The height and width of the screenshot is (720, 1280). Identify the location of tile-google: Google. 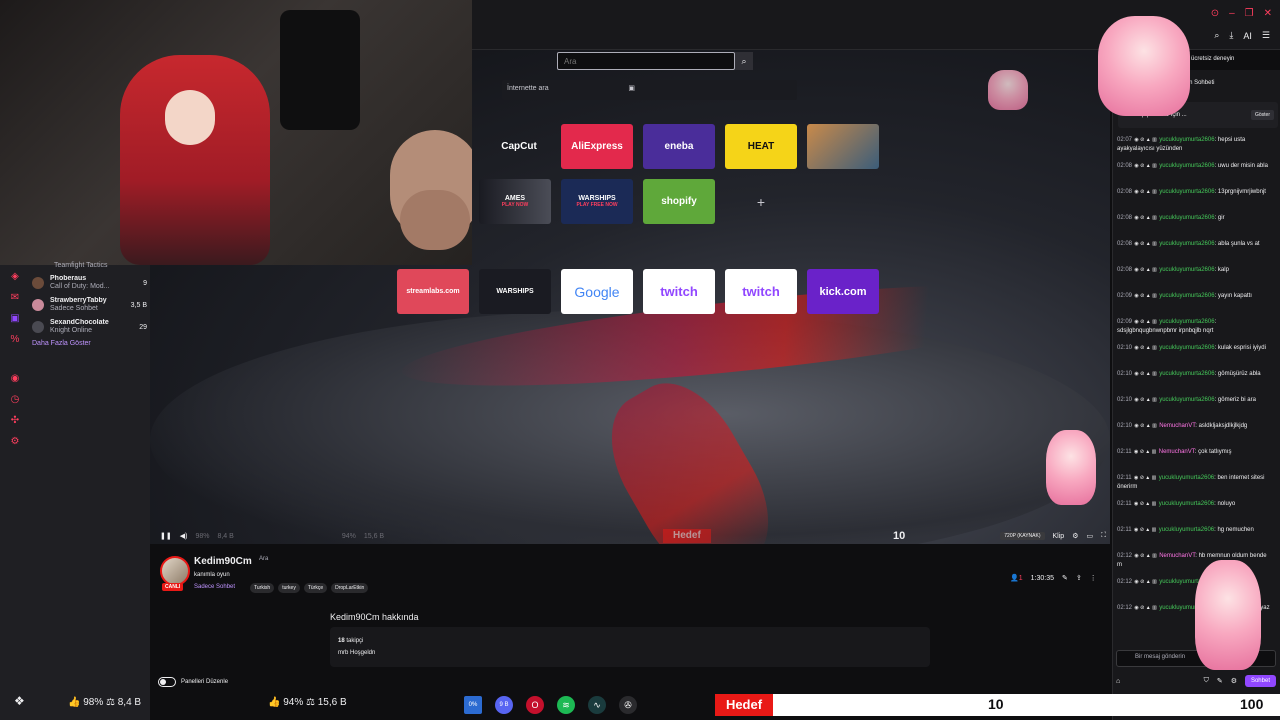
(597, 291).